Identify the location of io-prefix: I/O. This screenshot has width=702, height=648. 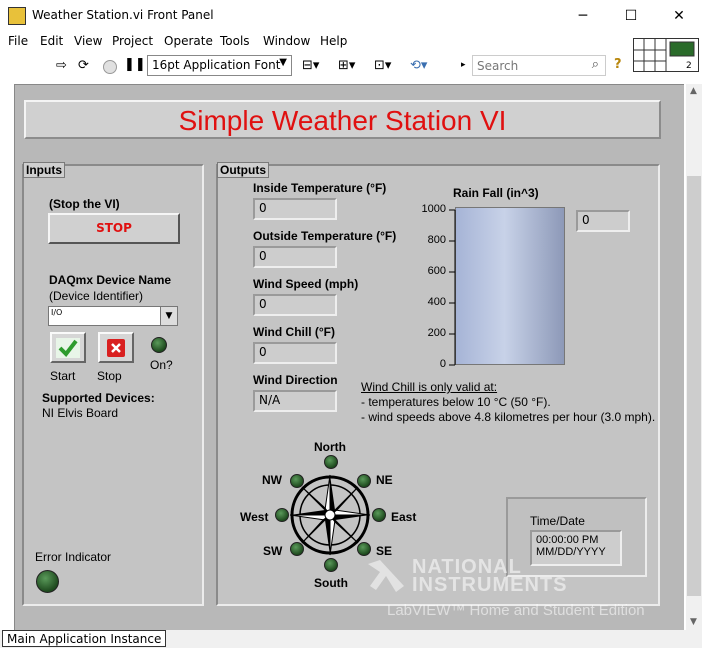
(57, 312).